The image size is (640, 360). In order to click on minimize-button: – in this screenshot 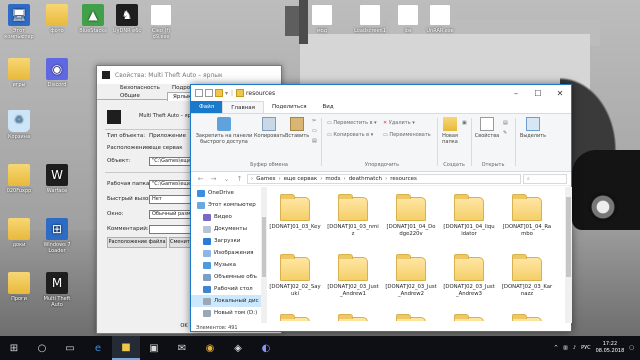, I will do `click(516, 93)`.